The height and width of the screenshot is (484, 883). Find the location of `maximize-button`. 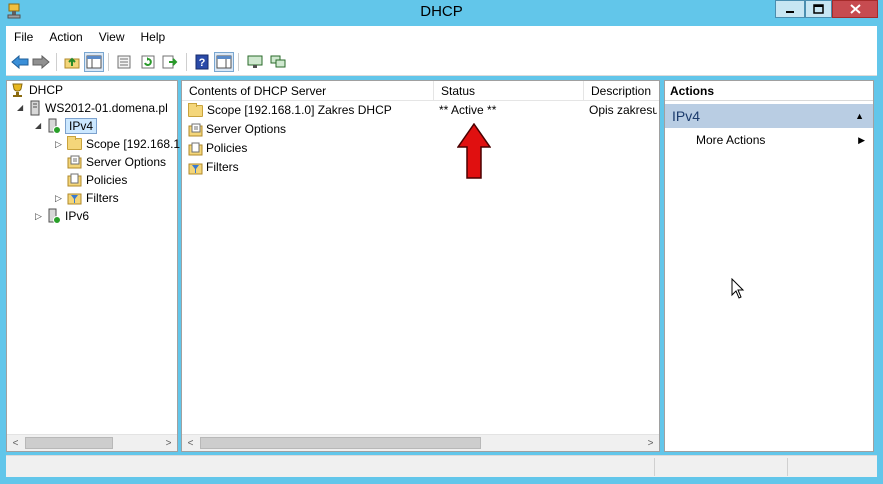

maximize-button is located at coordinates (818, 9).